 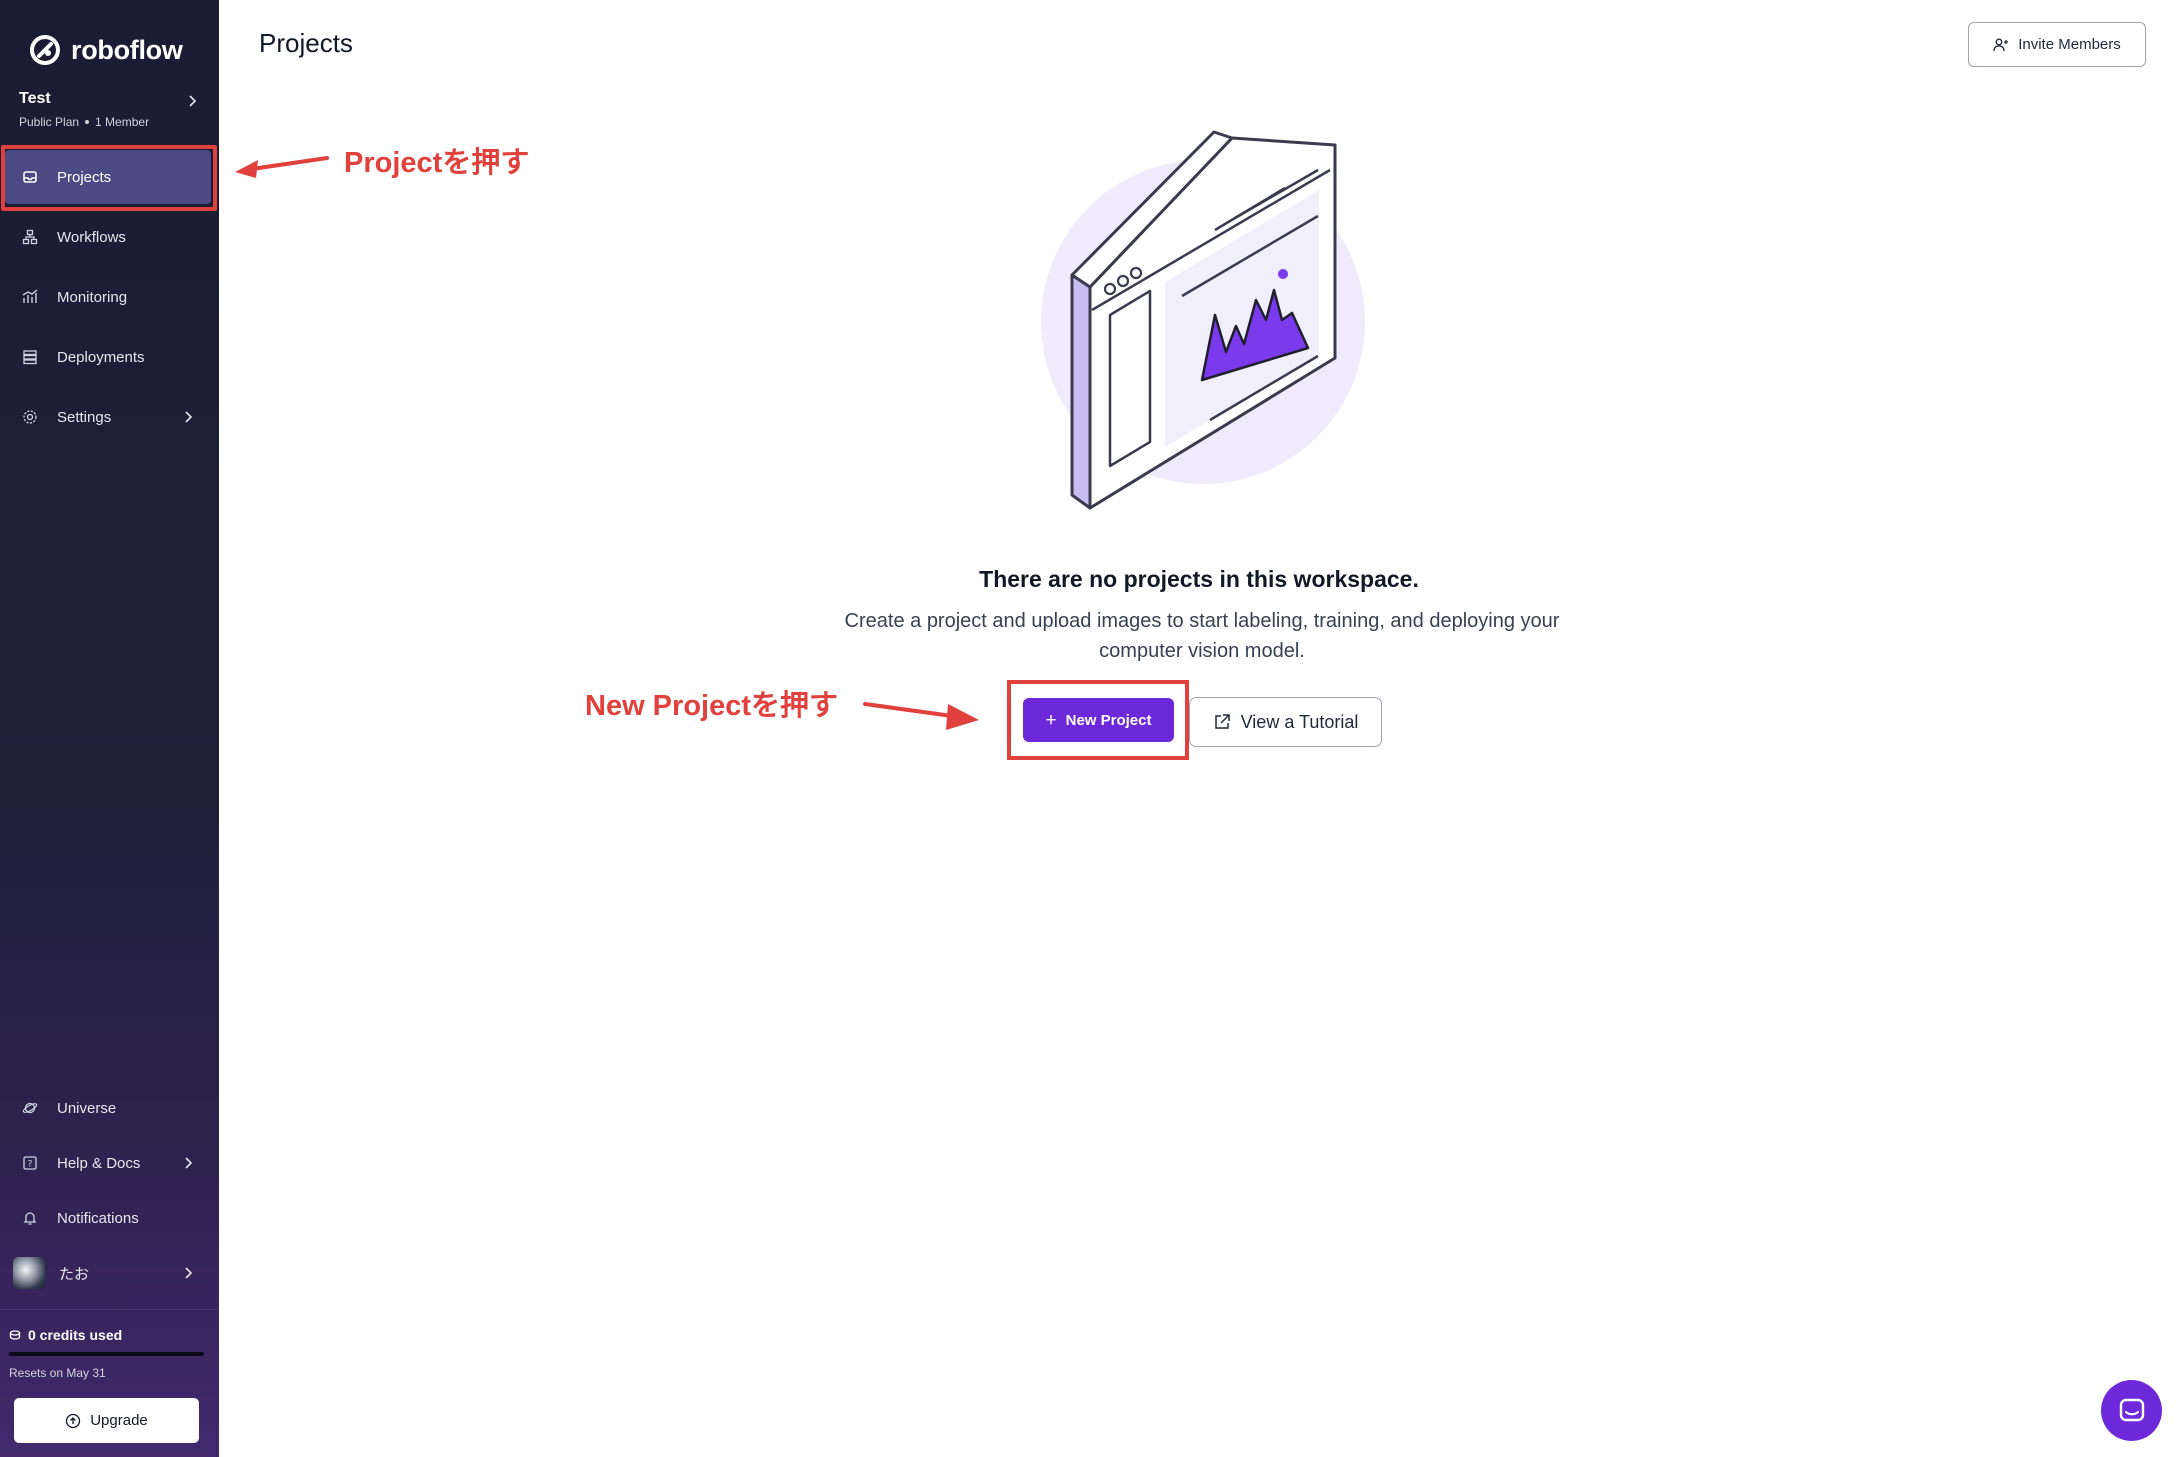 I want to click on workspace-switcher: Test Public Plan 1 Member, so click(x=109, y=112).